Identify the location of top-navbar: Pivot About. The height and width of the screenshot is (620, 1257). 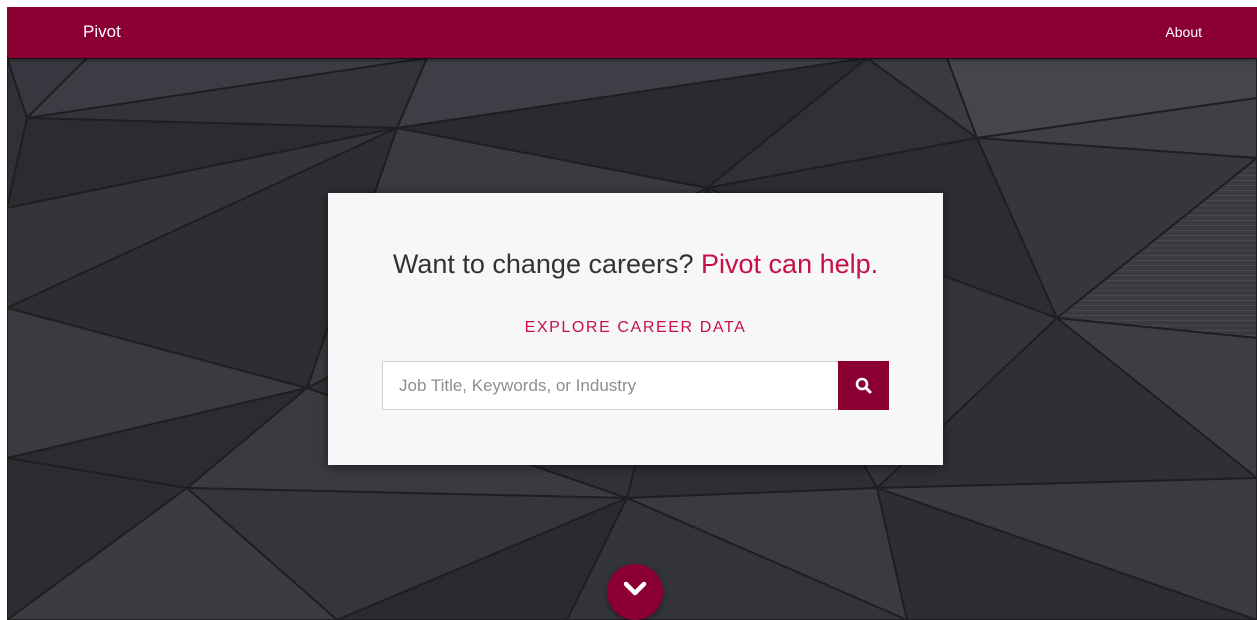
(632, 32).